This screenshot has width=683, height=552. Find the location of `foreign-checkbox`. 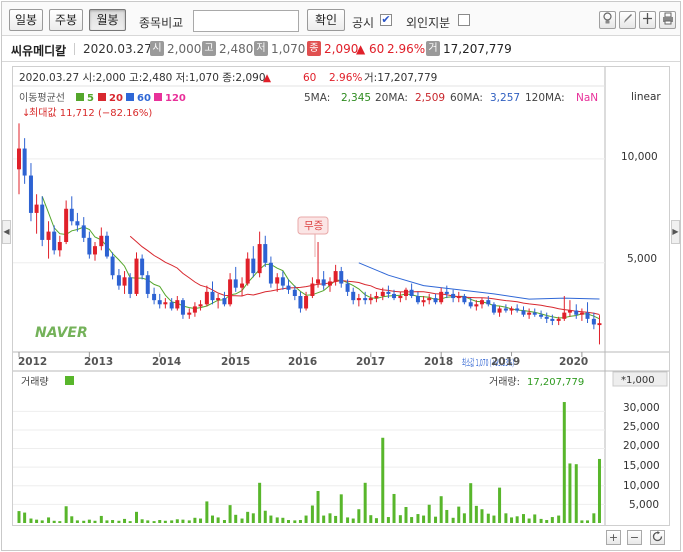

foreign-checkbox is located at coordinates (464, 20).